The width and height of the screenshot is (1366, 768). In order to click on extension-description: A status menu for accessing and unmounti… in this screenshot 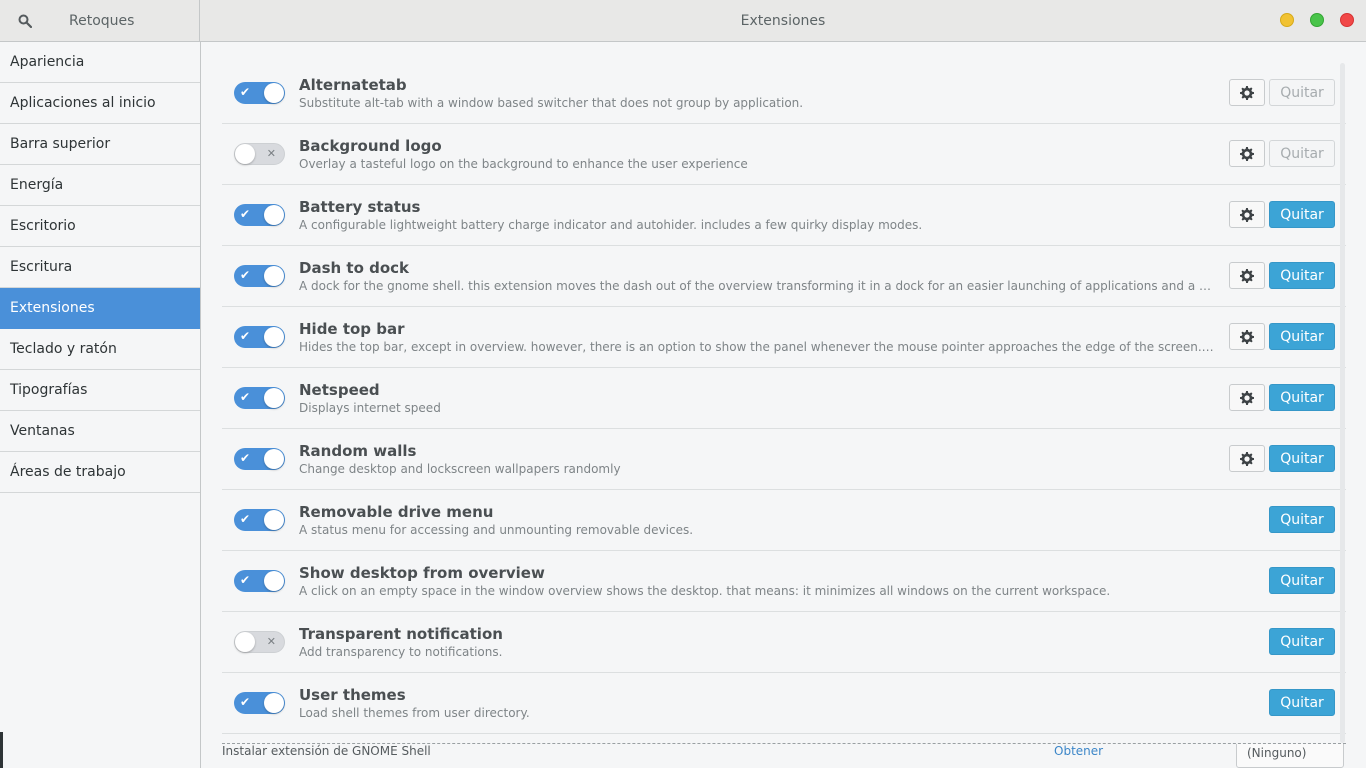, I will do `click(496, 530)`.